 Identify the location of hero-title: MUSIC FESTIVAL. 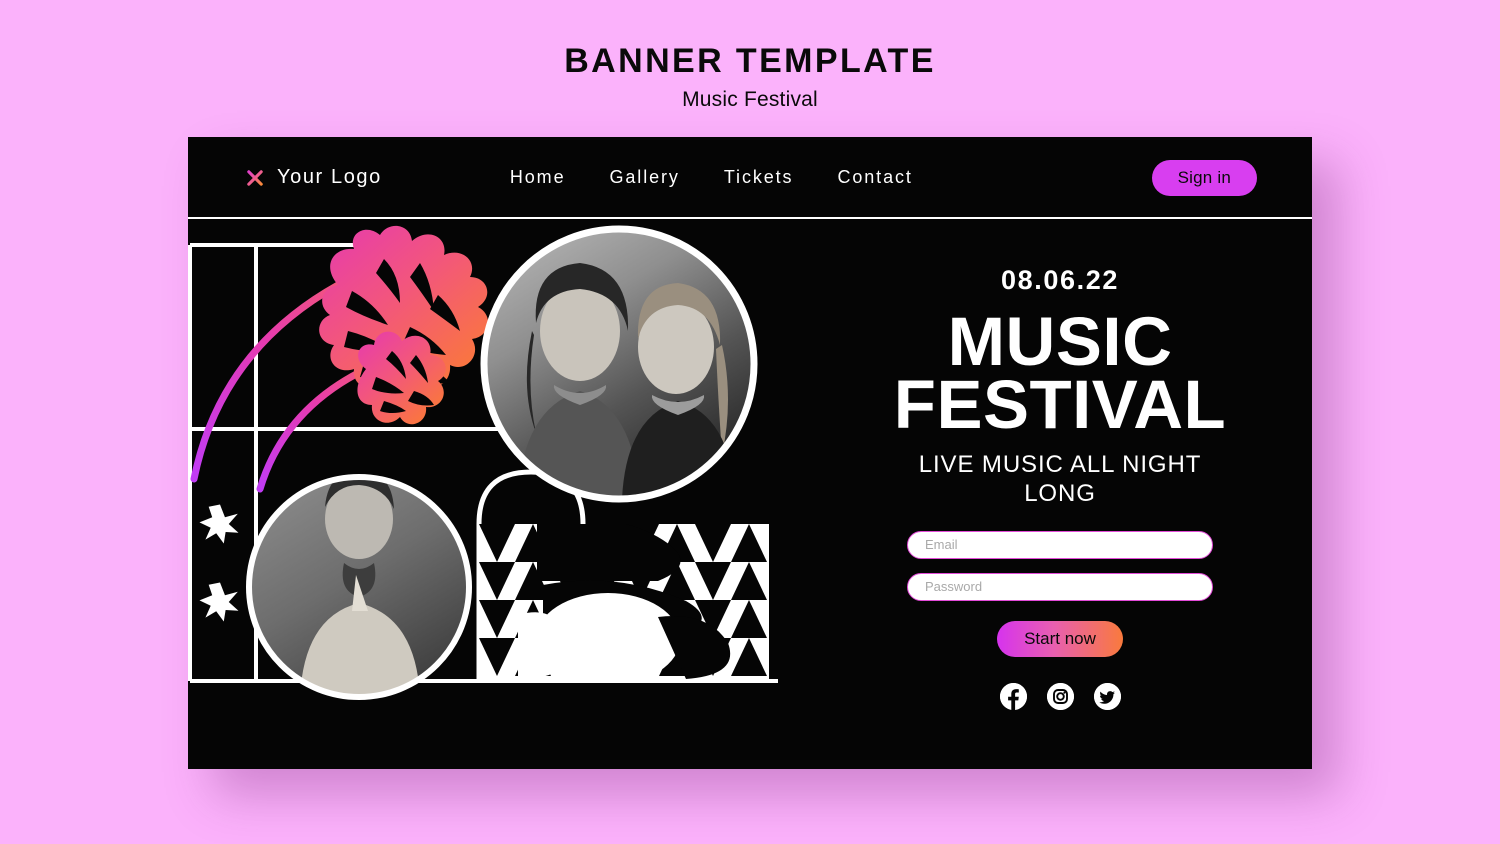
(1060, 373).